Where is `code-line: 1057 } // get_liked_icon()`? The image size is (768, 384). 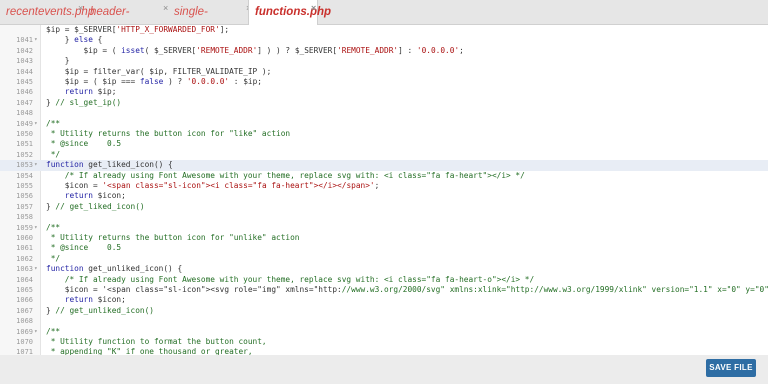
code-line: 1057 } // get_liked_icon() is located at coordinates (384, 207).